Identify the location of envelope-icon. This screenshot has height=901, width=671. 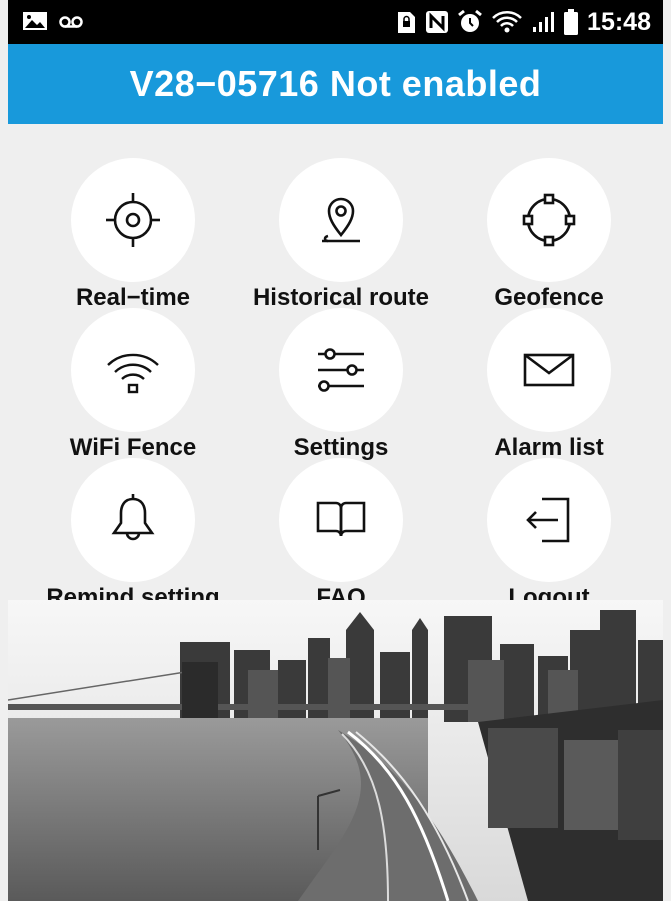
(549, 370).